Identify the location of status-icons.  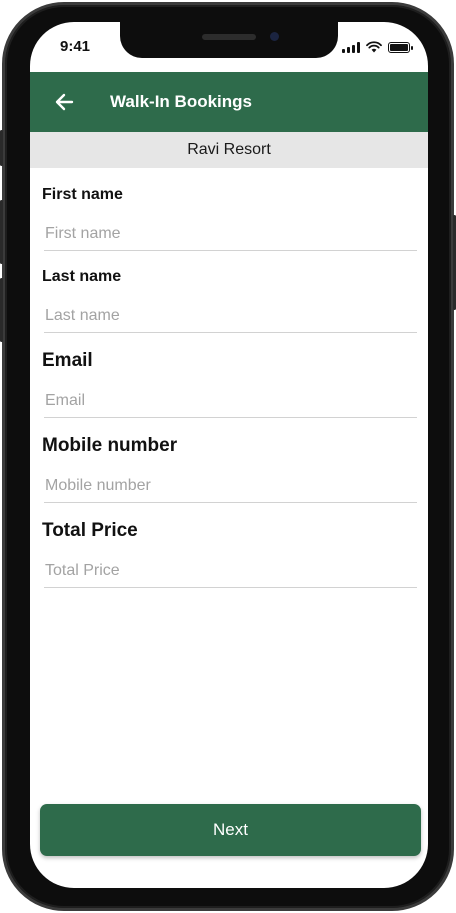
(377, 47).